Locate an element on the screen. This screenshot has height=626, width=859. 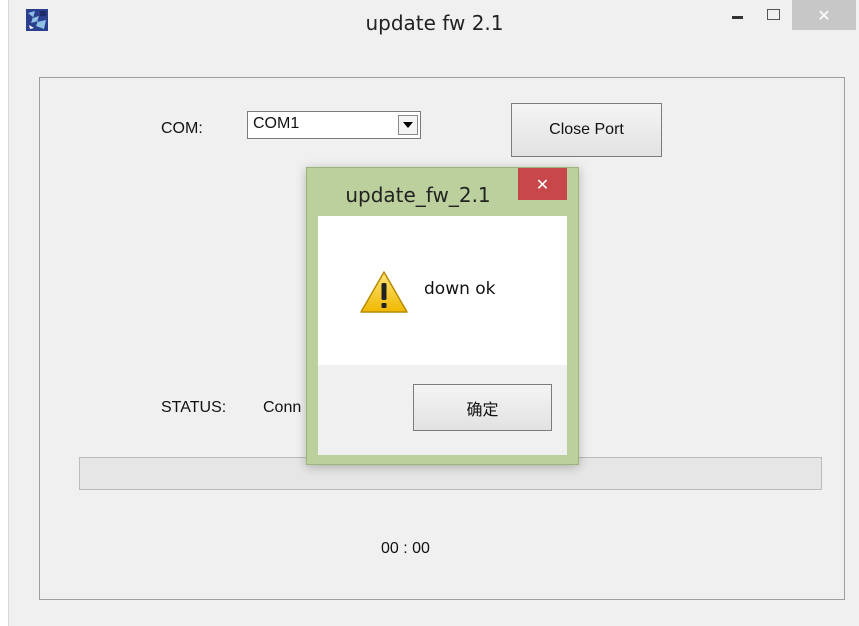
maximize-button is located at coordinates (773, 14).